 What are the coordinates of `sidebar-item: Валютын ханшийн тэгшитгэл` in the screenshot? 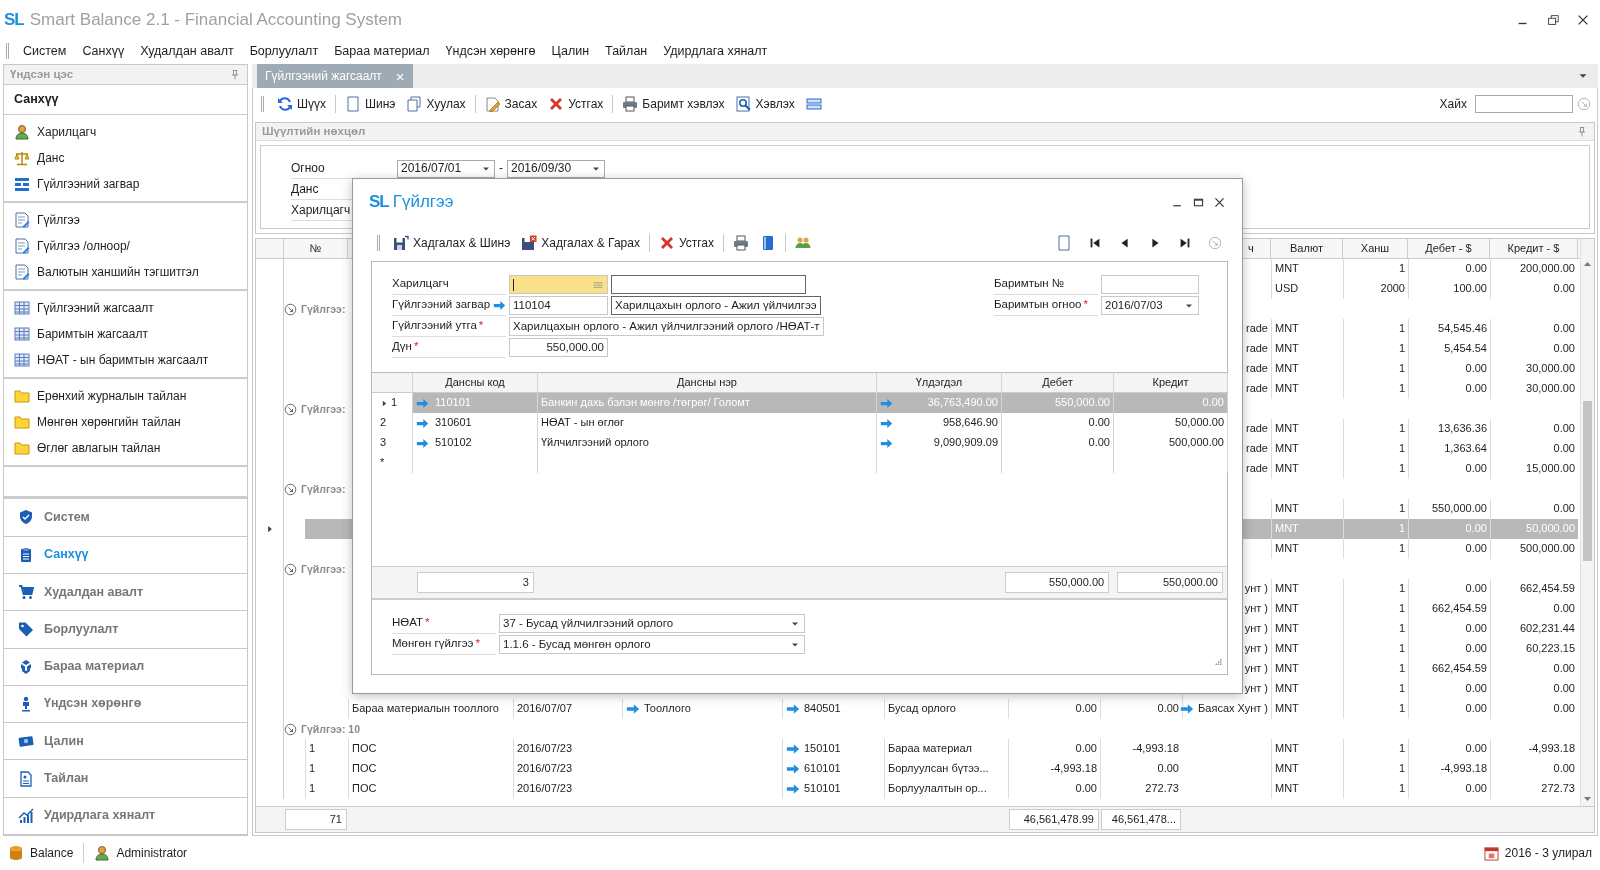 It's located at (125, 272).